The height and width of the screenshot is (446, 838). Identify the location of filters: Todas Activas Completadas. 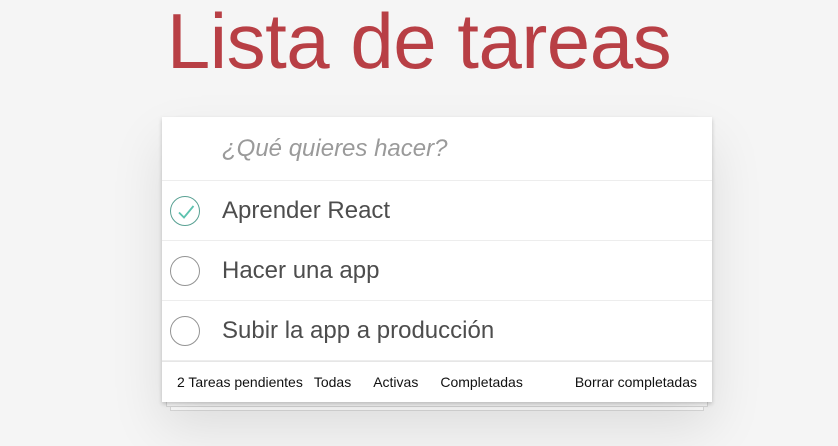
(418, 382).